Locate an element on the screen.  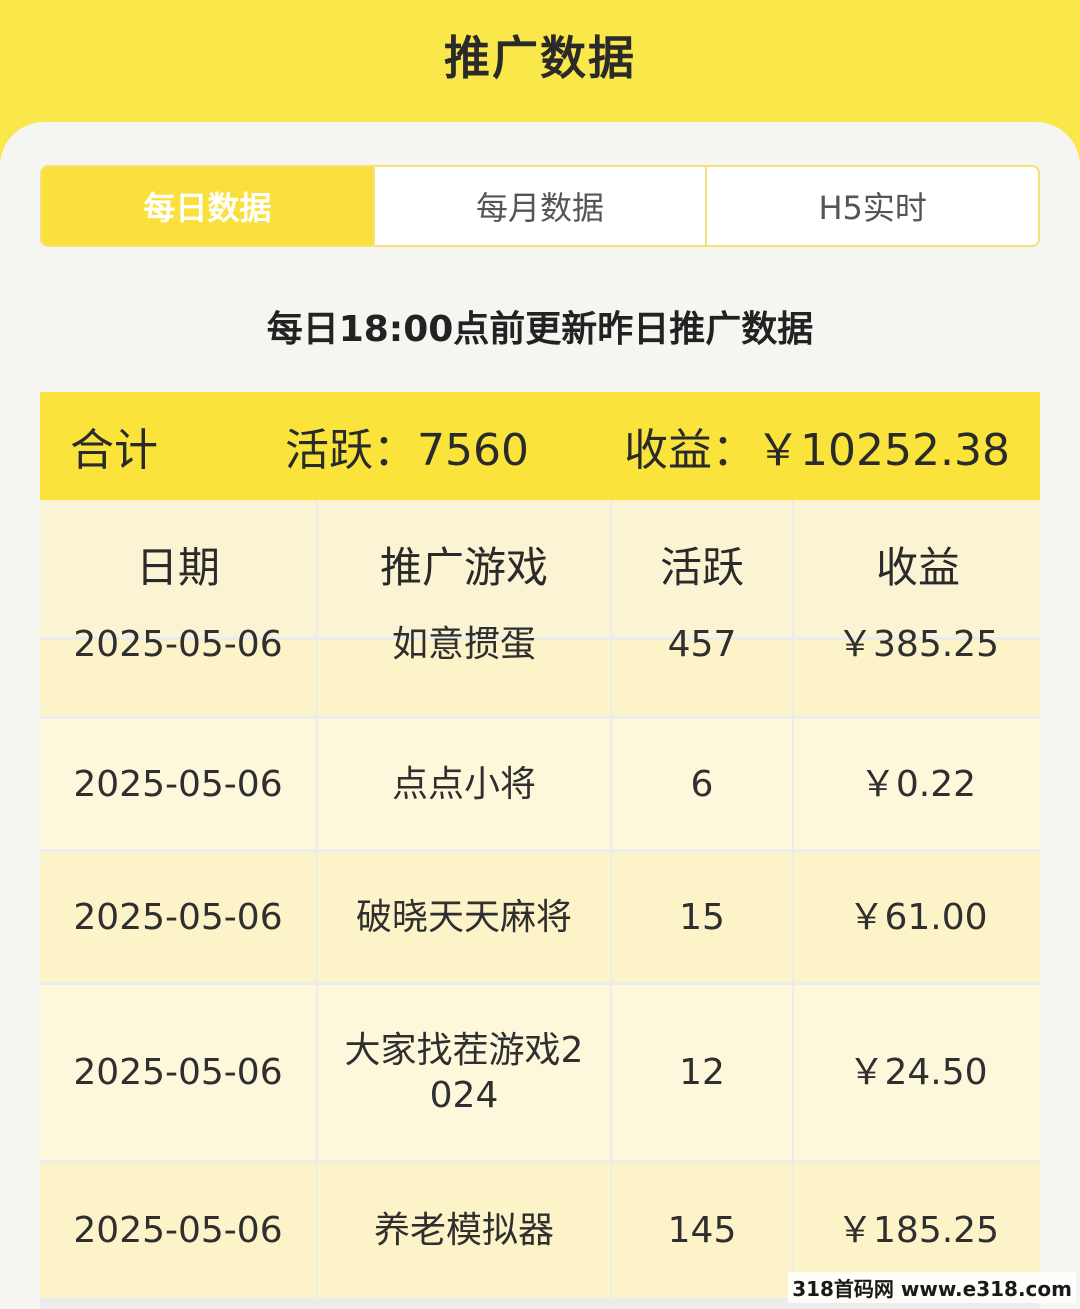
summary-total-label: 合计 is located at coordinates (114, 450).